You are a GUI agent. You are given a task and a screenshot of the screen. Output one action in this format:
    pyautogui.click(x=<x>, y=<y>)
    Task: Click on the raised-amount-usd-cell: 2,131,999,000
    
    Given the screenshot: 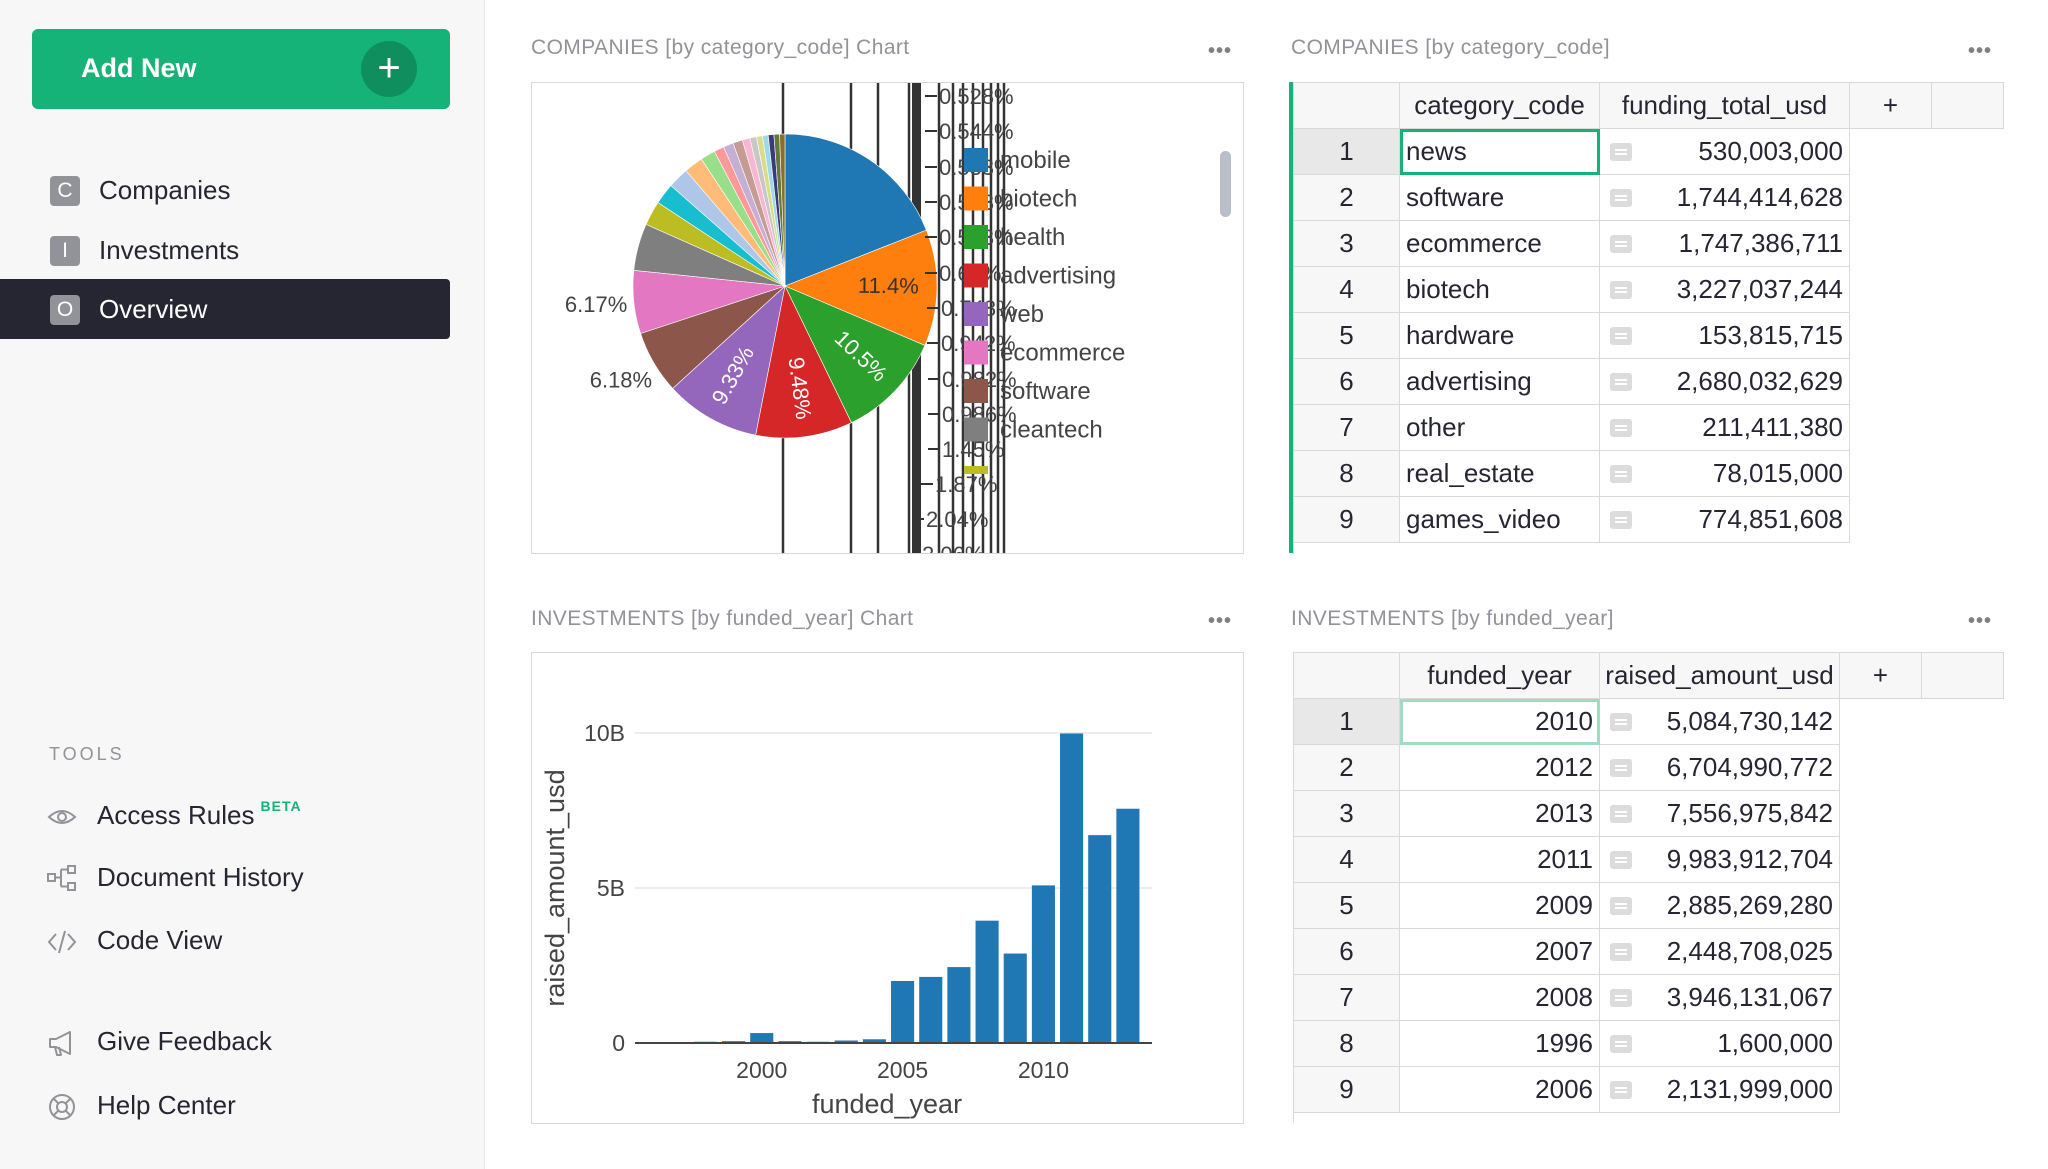 What is the action you would take?
    pyautogui.click(x=1720, y=1090)
    